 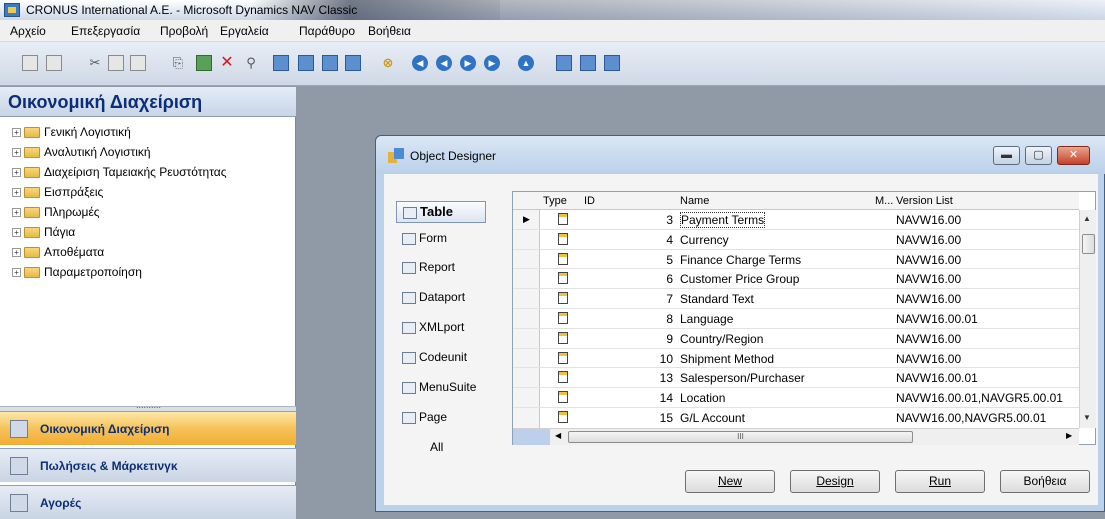 I want to click on type-button-all: All, so click(x=436, y=447).